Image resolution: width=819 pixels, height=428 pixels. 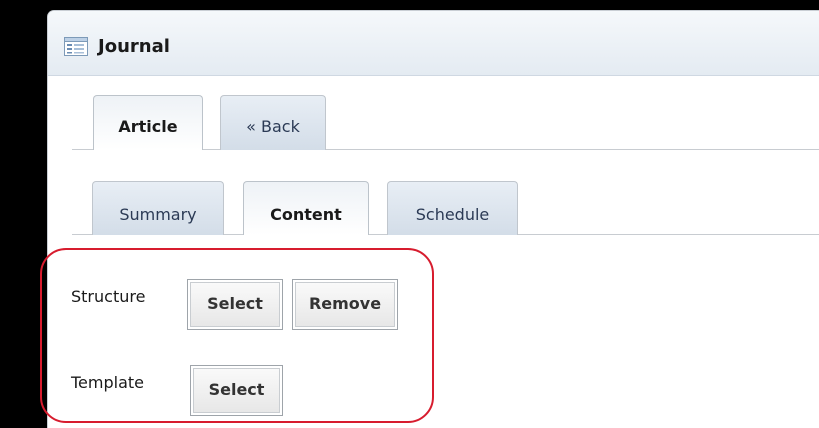 I want to click on template-select-button: Select, so click(x=236, y=390).